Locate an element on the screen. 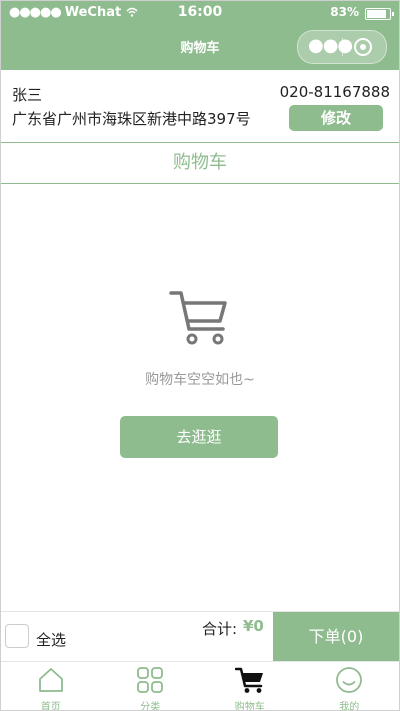 The height and width of the screenshot is (711, 400). tab-home: 首页 is located at coordinates (51, 686).